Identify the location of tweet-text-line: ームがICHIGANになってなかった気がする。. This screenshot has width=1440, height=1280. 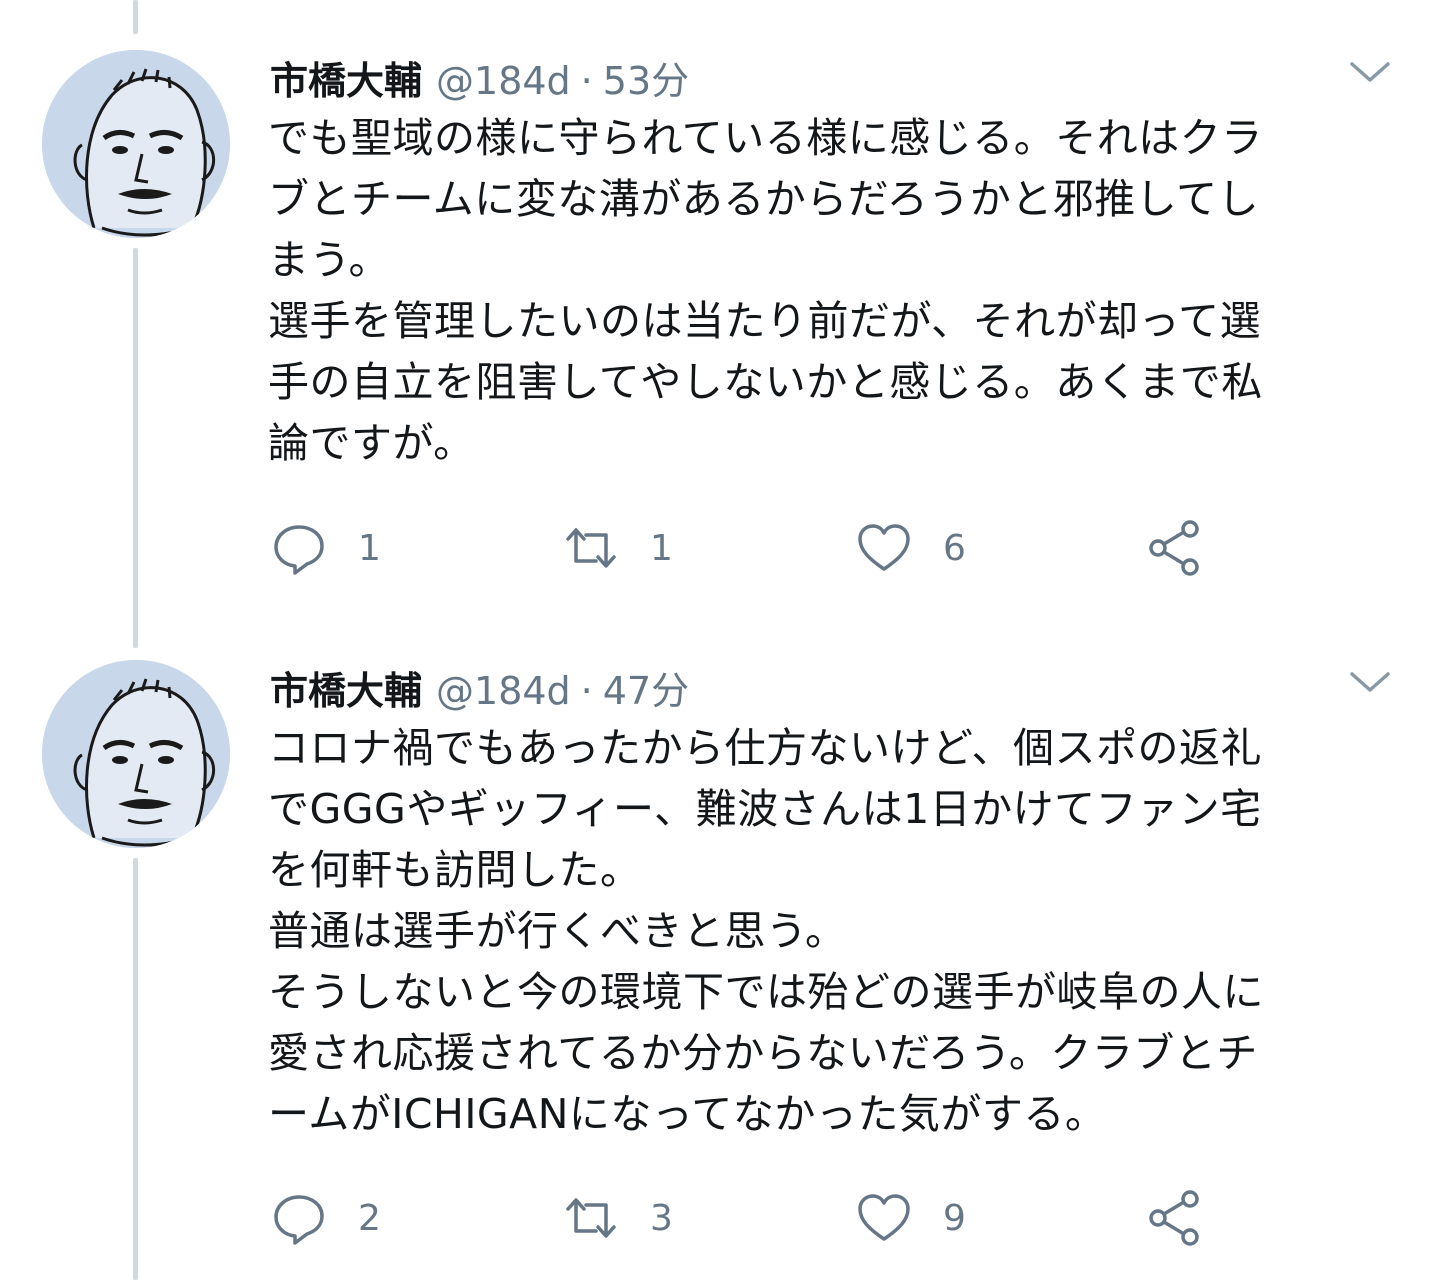
(687, 1114).